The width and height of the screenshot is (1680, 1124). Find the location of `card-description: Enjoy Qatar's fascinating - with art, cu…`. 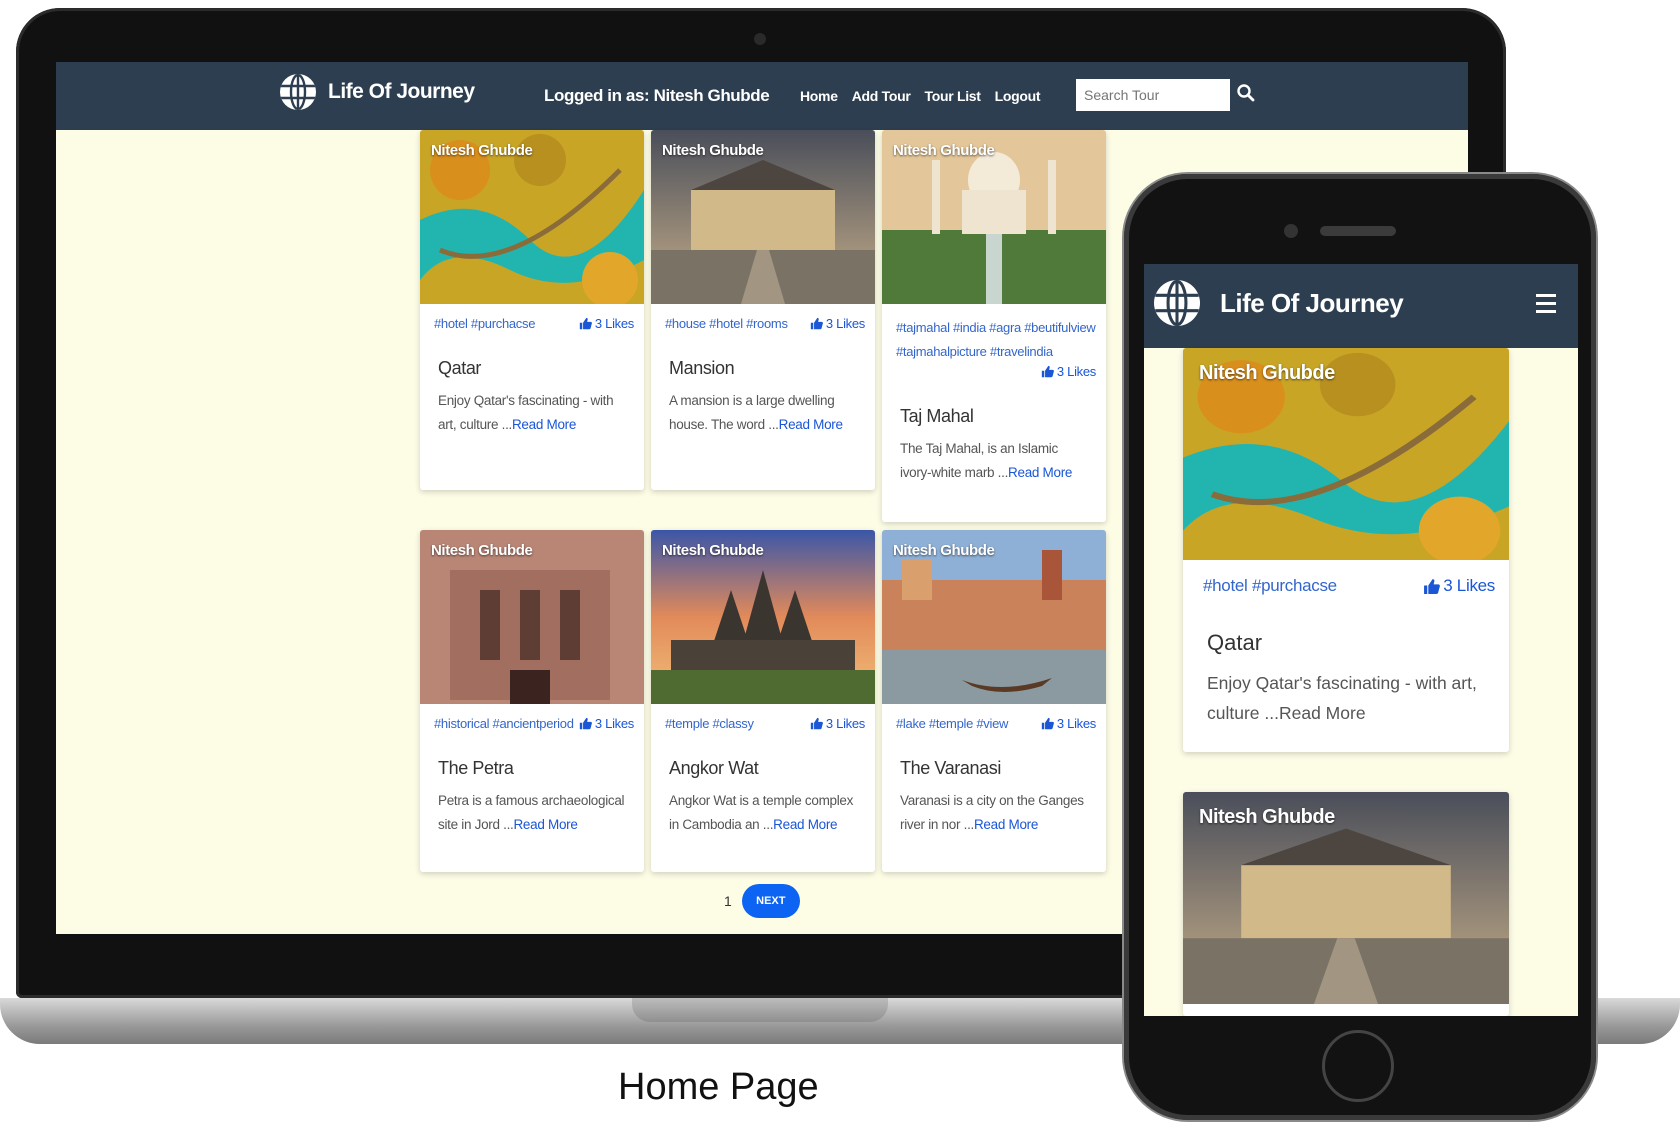

card-description: Enjoy Qatar's fascinating - with art, cu… is located at coordinates (532, 408).